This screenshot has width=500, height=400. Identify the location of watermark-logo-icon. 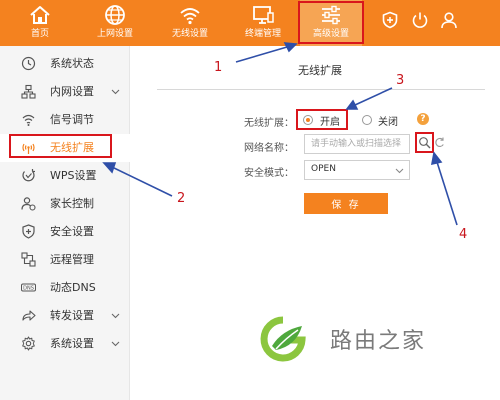
(283, 339).